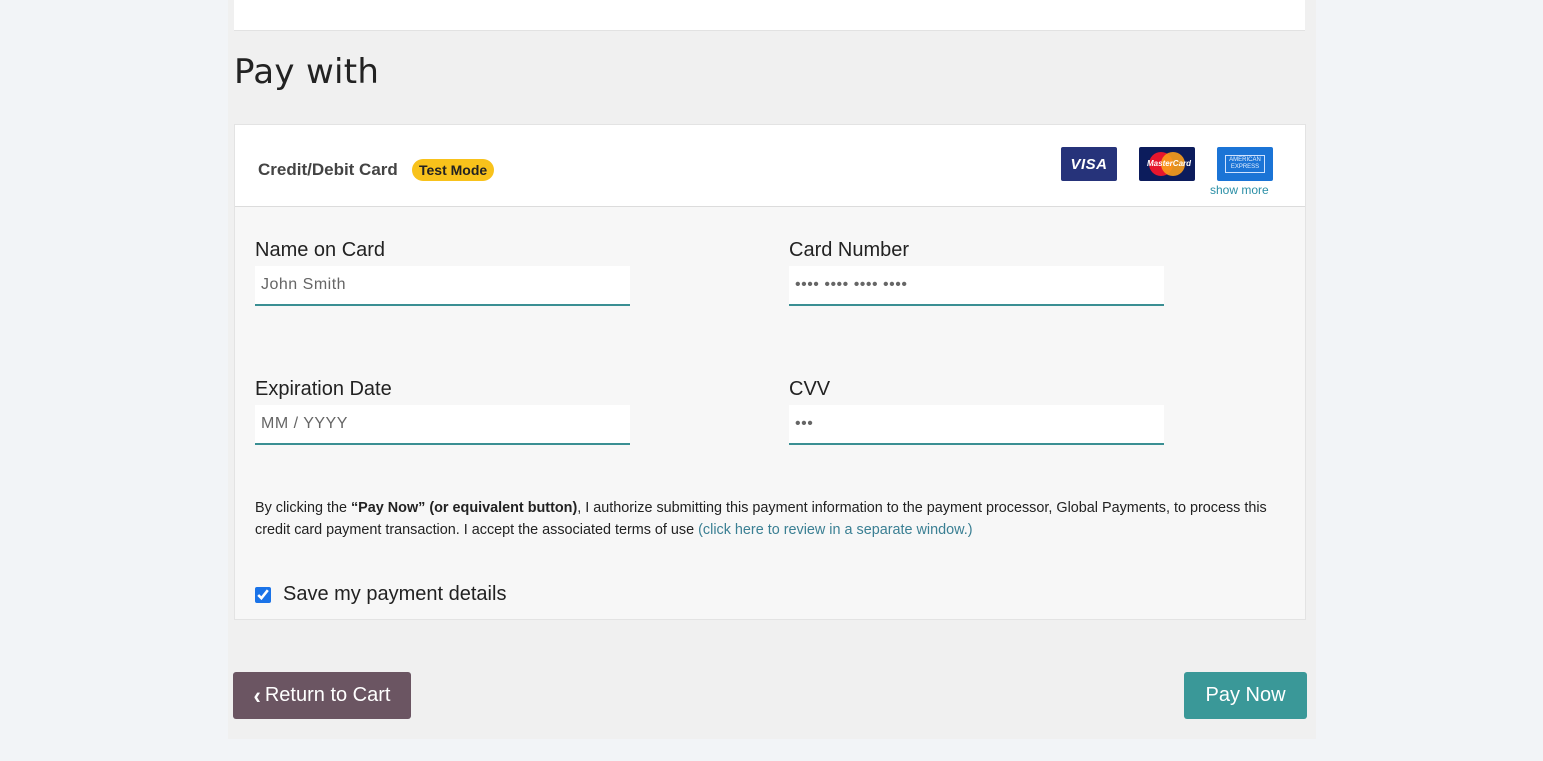  I want to click on previous-section-card, so click(769, 15).